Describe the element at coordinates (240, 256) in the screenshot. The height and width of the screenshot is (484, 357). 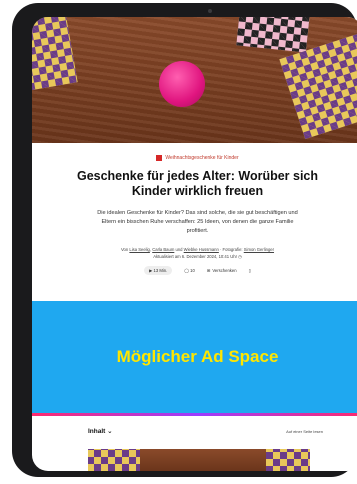
I see `clock-icon: ◷` at that location.